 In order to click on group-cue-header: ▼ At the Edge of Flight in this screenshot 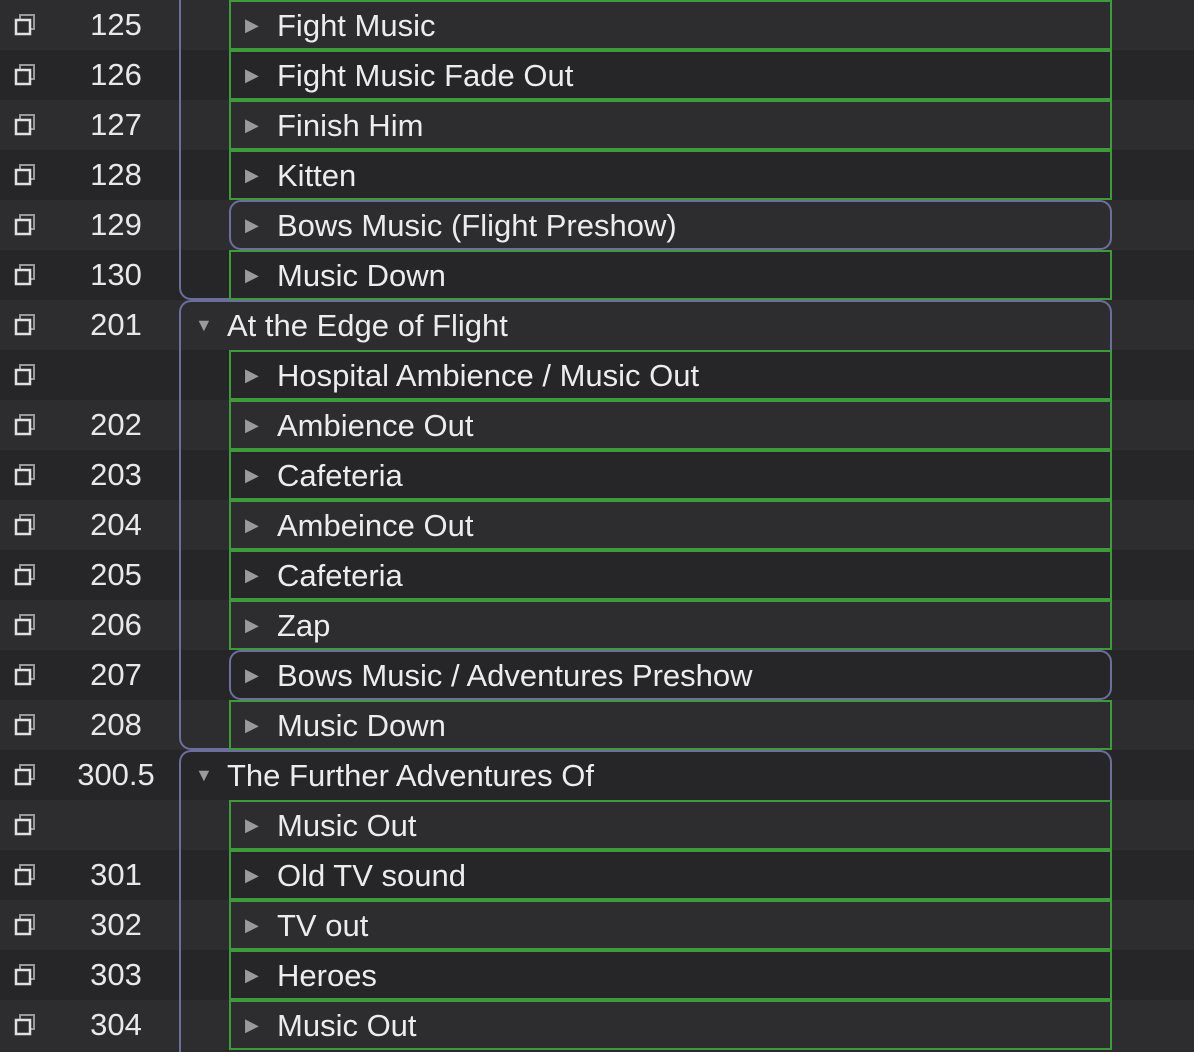, I will do `click(645, 325)`.